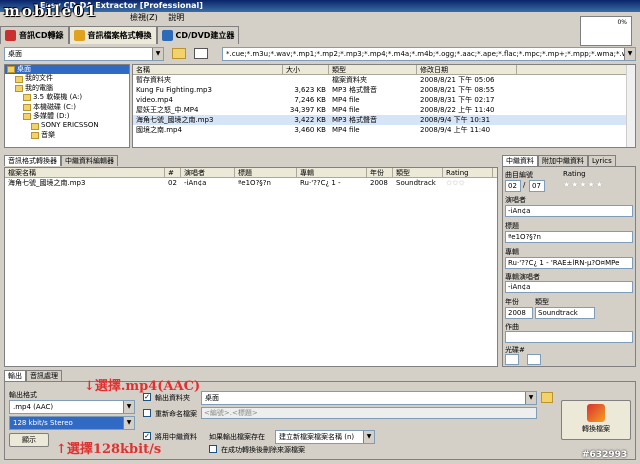 The width and height of the screenshot is (640, 464). I want to click on queue-cell: Soundtrack, so click(416, 183).